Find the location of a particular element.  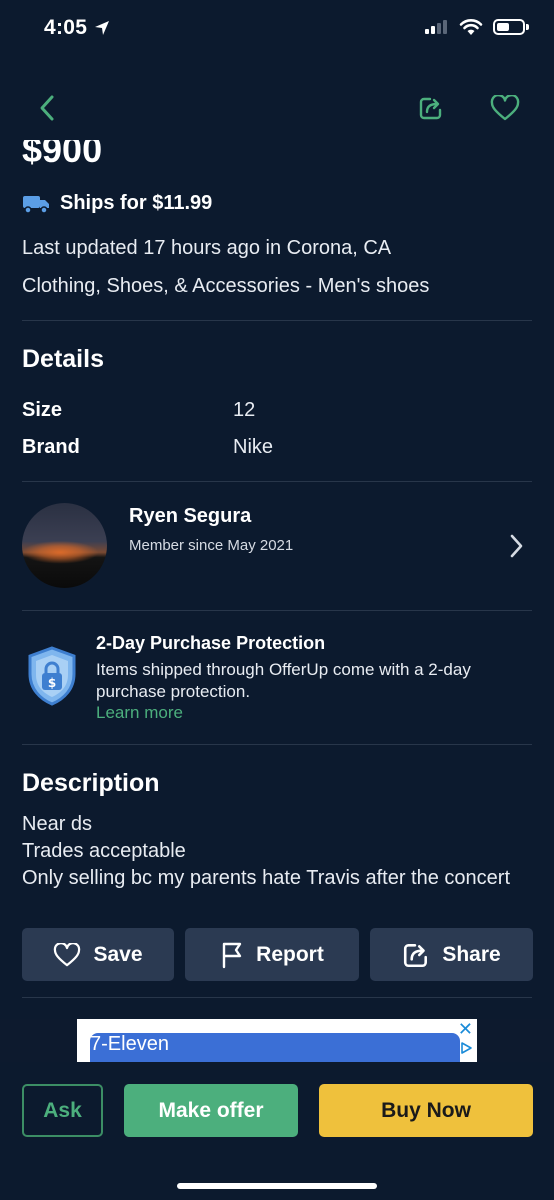

learn-more-link: Learn more is located at coordinates (139, 713).